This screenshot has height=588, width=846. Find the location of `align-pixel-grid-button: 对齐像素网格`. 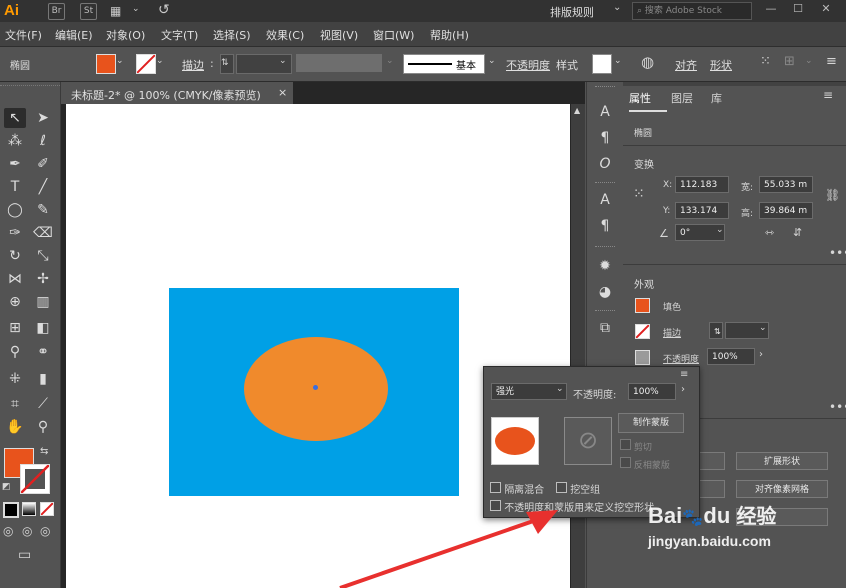

align-pixel-grid-button: 对齐像素网格 is located at coordinates (782, 489).